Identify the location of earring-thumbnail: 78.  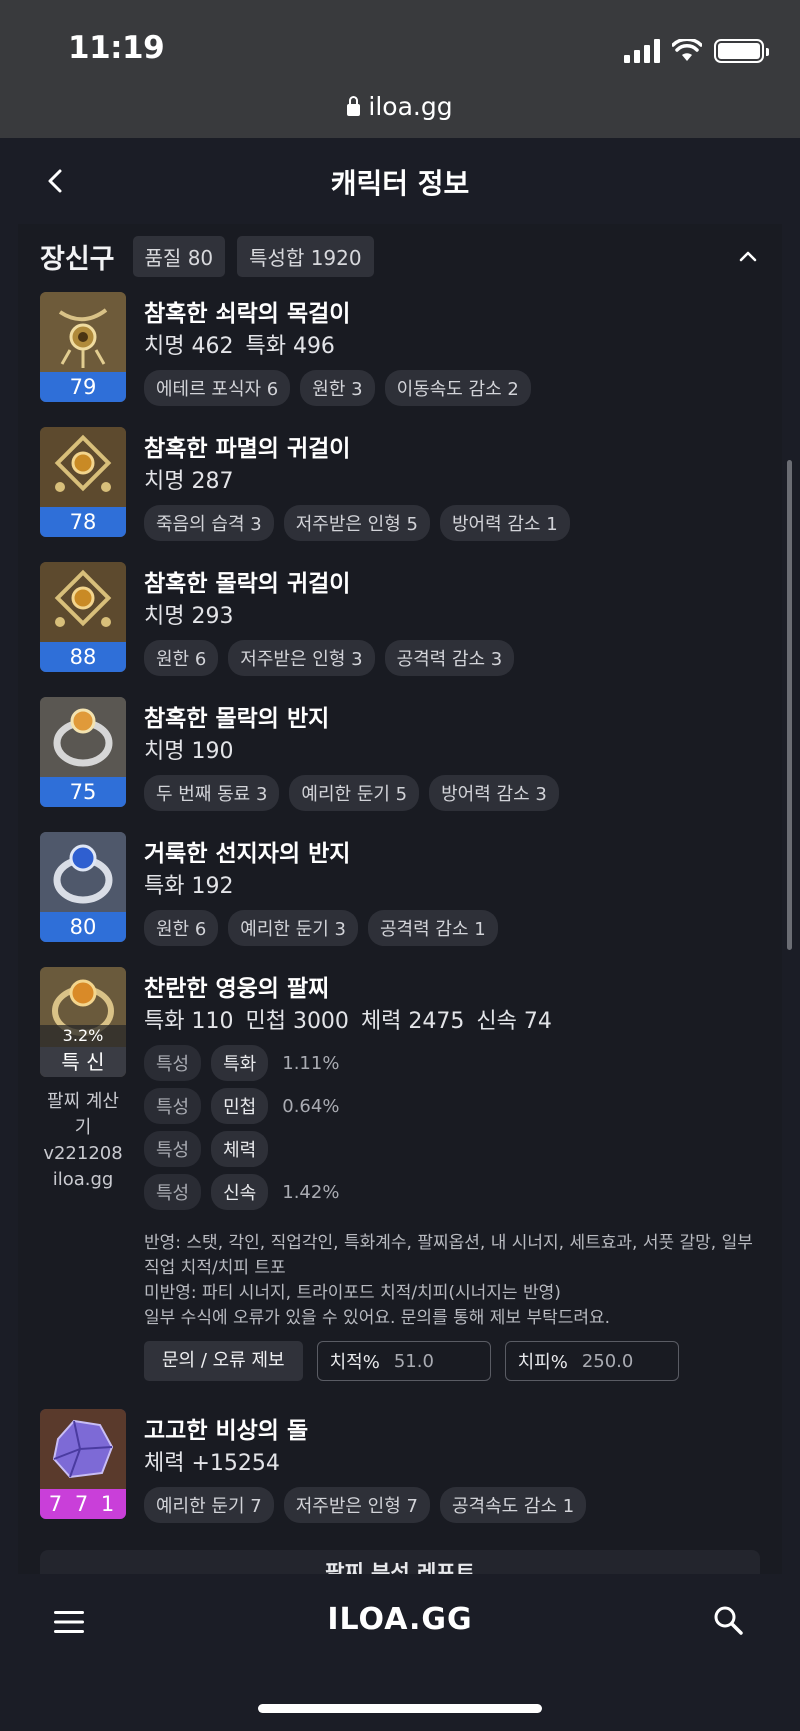
(83, 482).